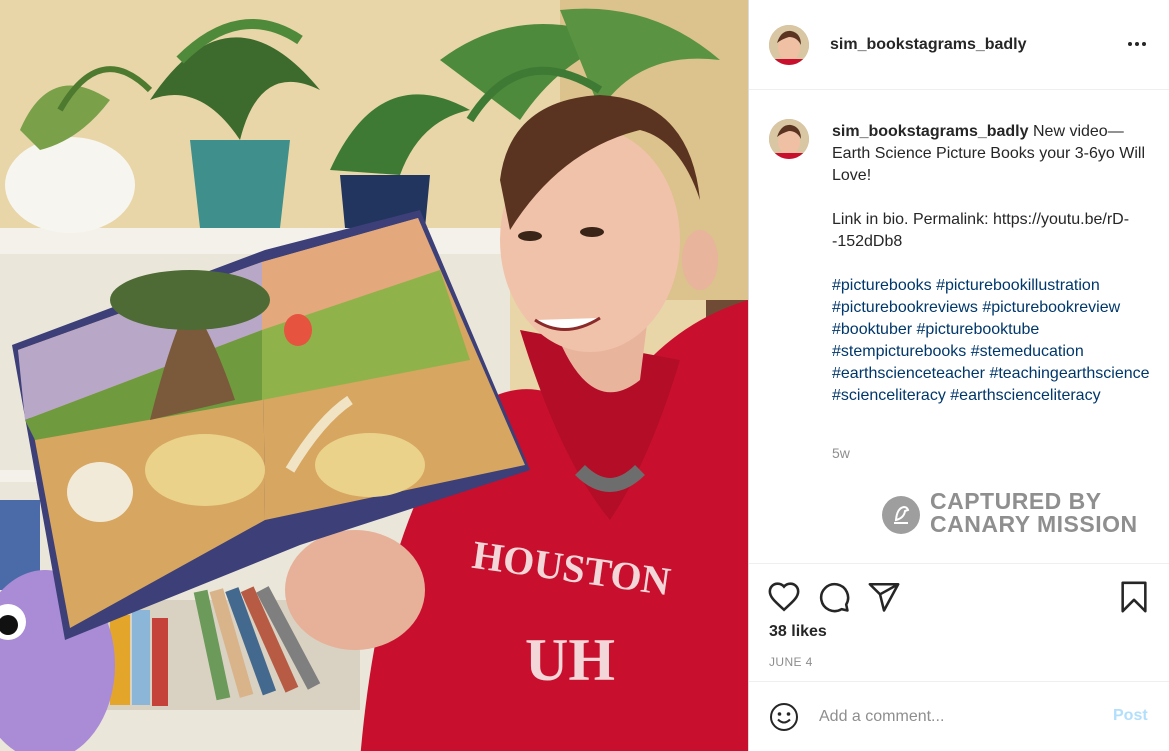  I want to click on hashtag: #picturebookreviews, so click(905, 307).